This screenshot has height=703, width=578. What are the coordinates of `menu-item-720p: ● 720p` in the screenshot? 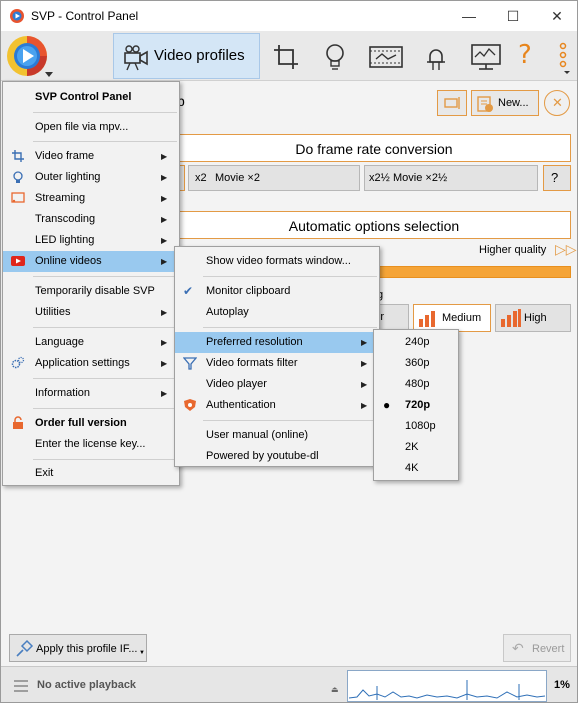 It's located at (416, 405).